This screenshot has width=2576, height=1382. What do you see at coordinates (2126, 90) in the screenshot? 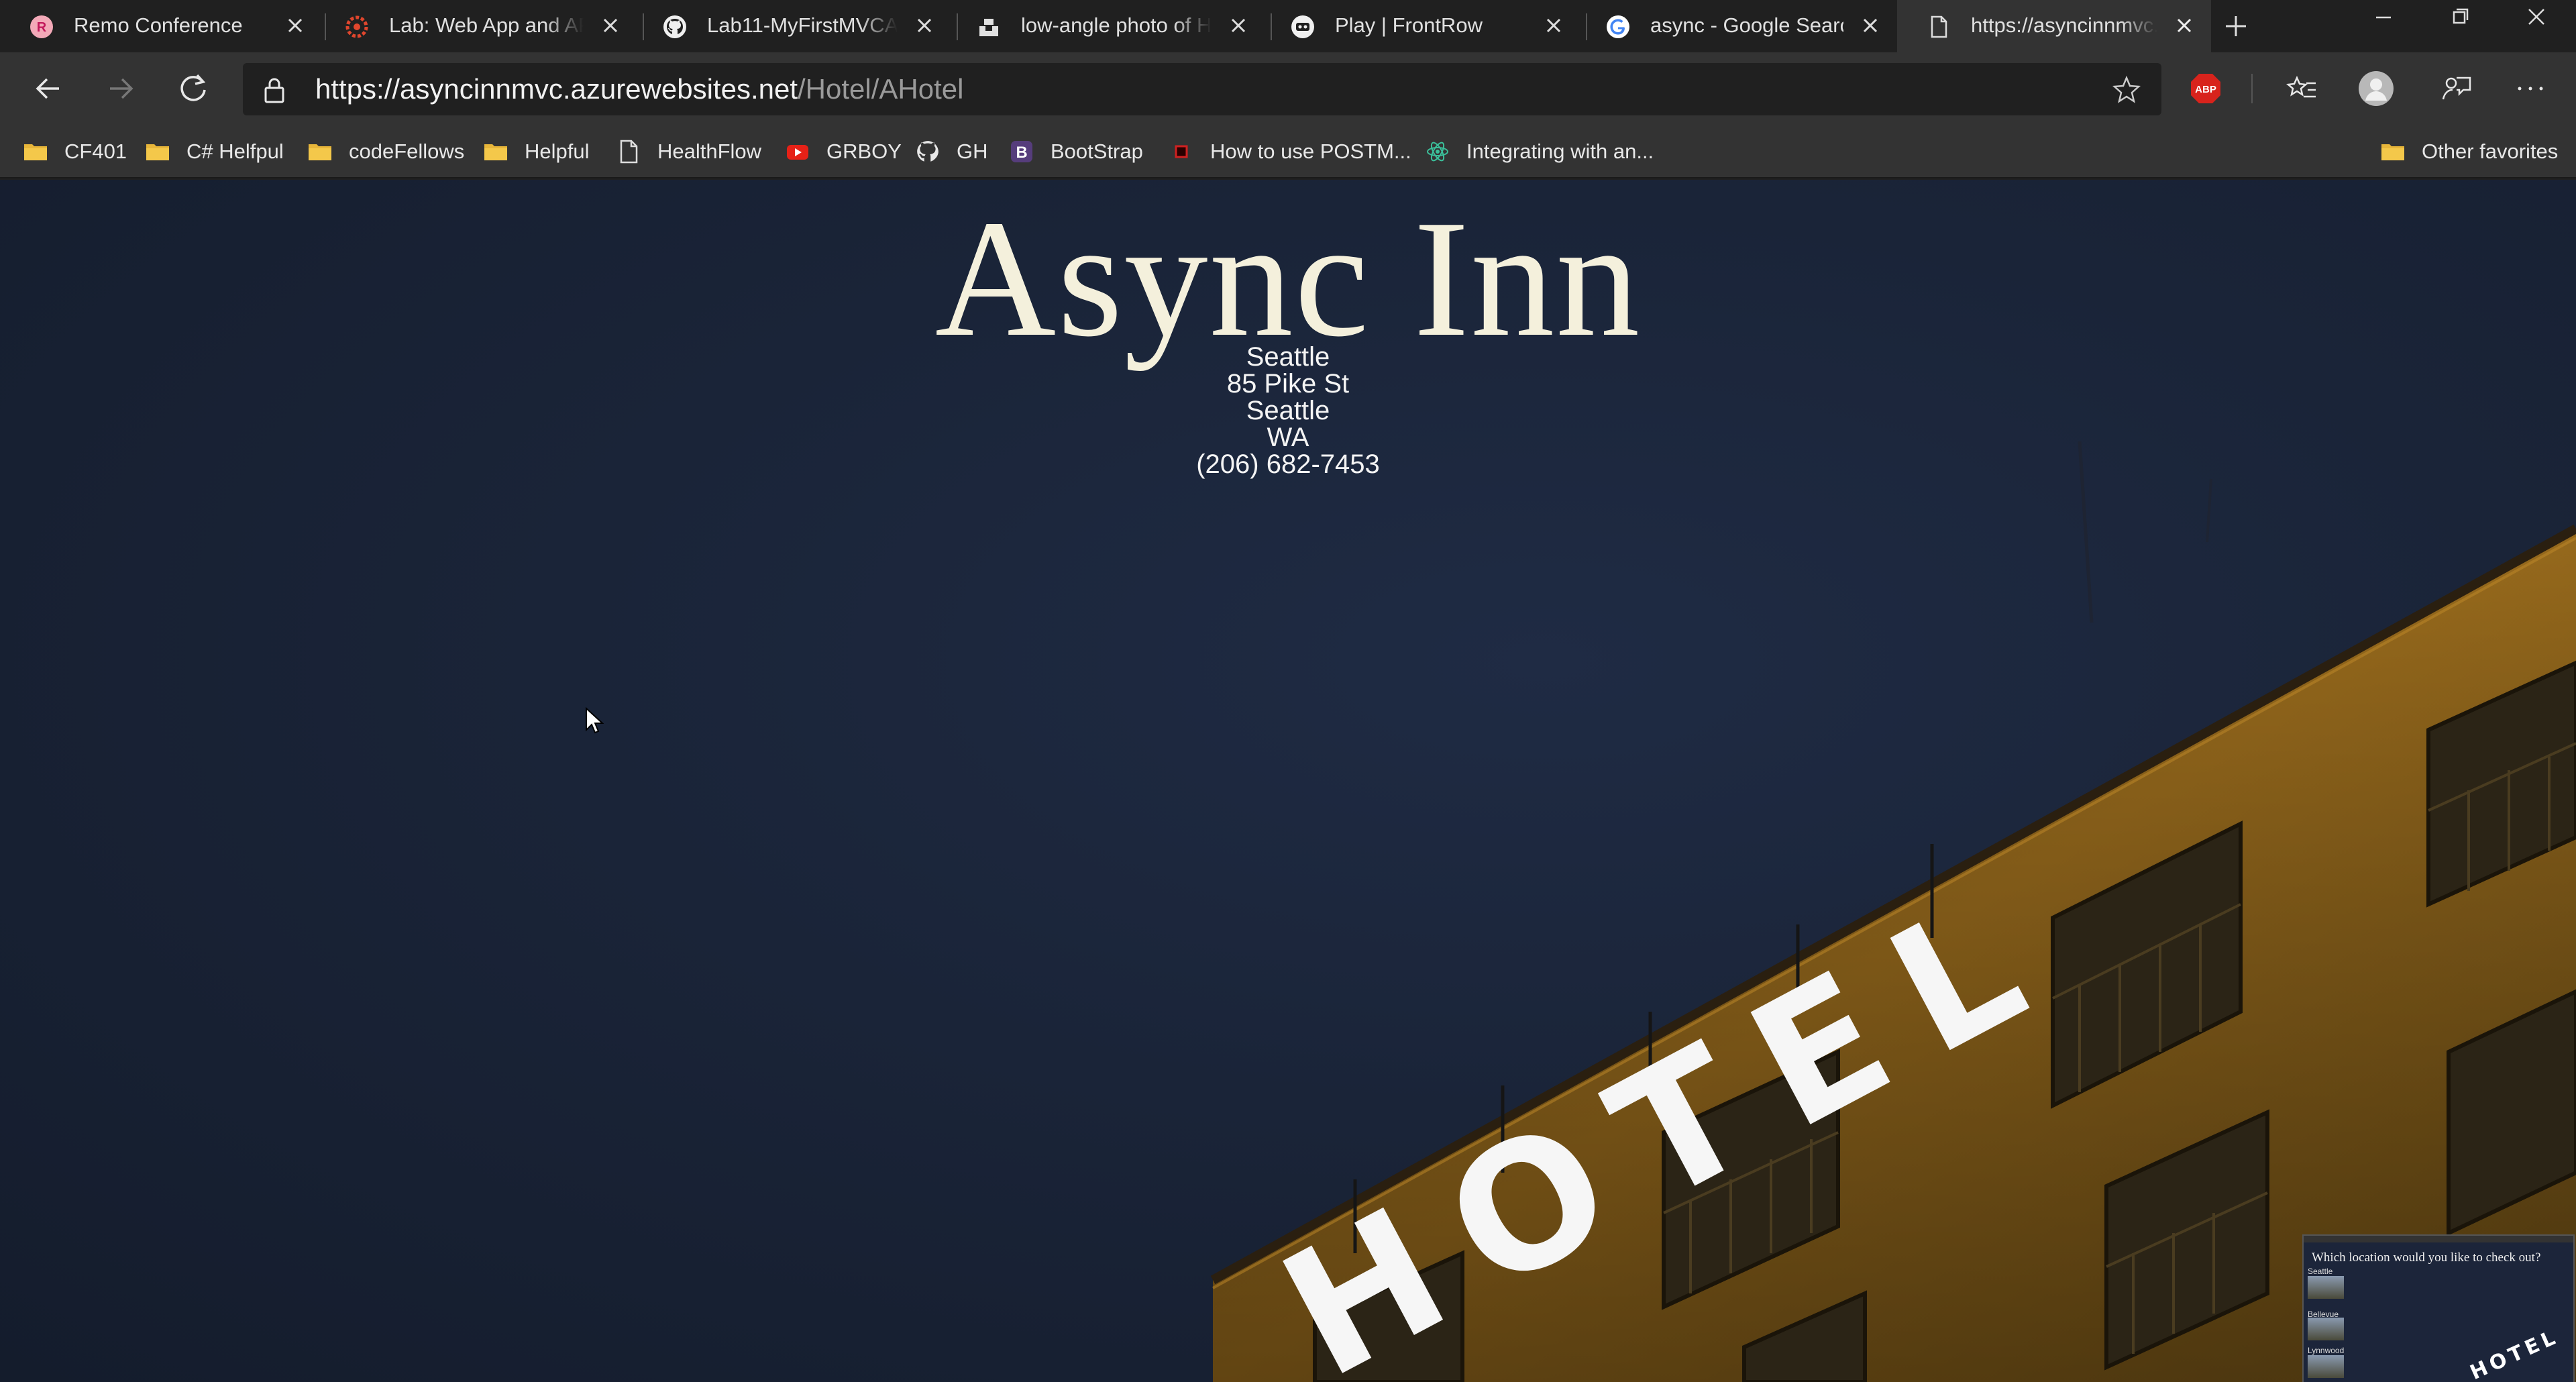
I see `favorite-star-icon` at bounding box center [2126, 90].